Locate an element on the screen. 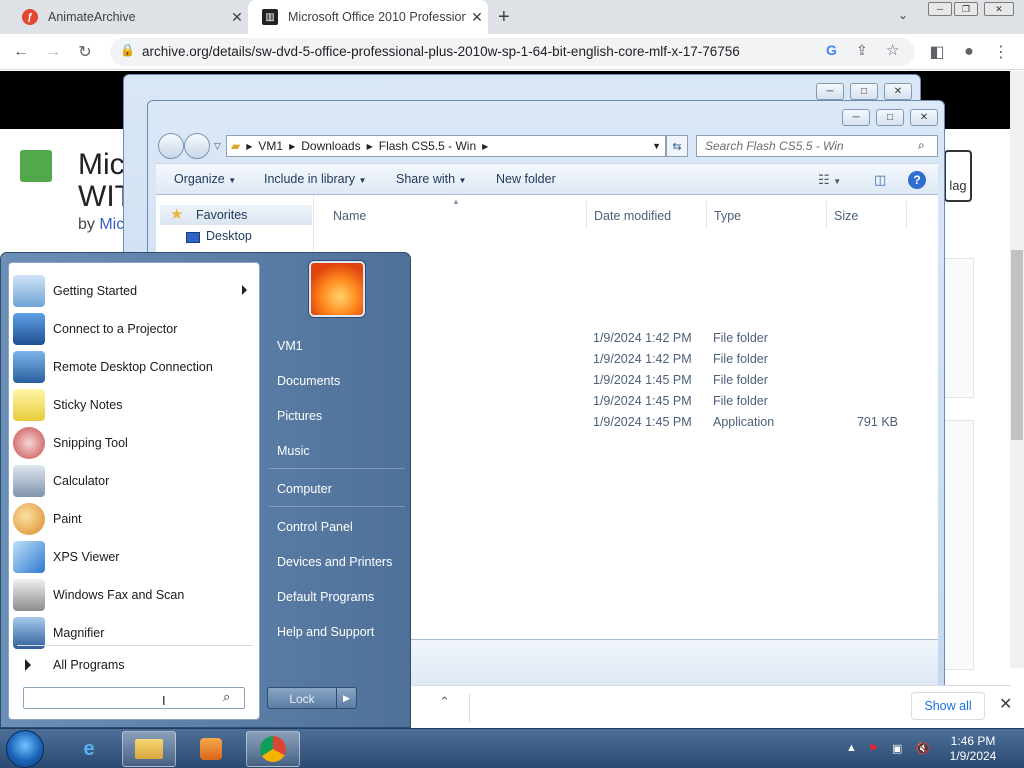  file-row: 1/9/2024 1:42 PM File folder is located at coordinates (626, 360).